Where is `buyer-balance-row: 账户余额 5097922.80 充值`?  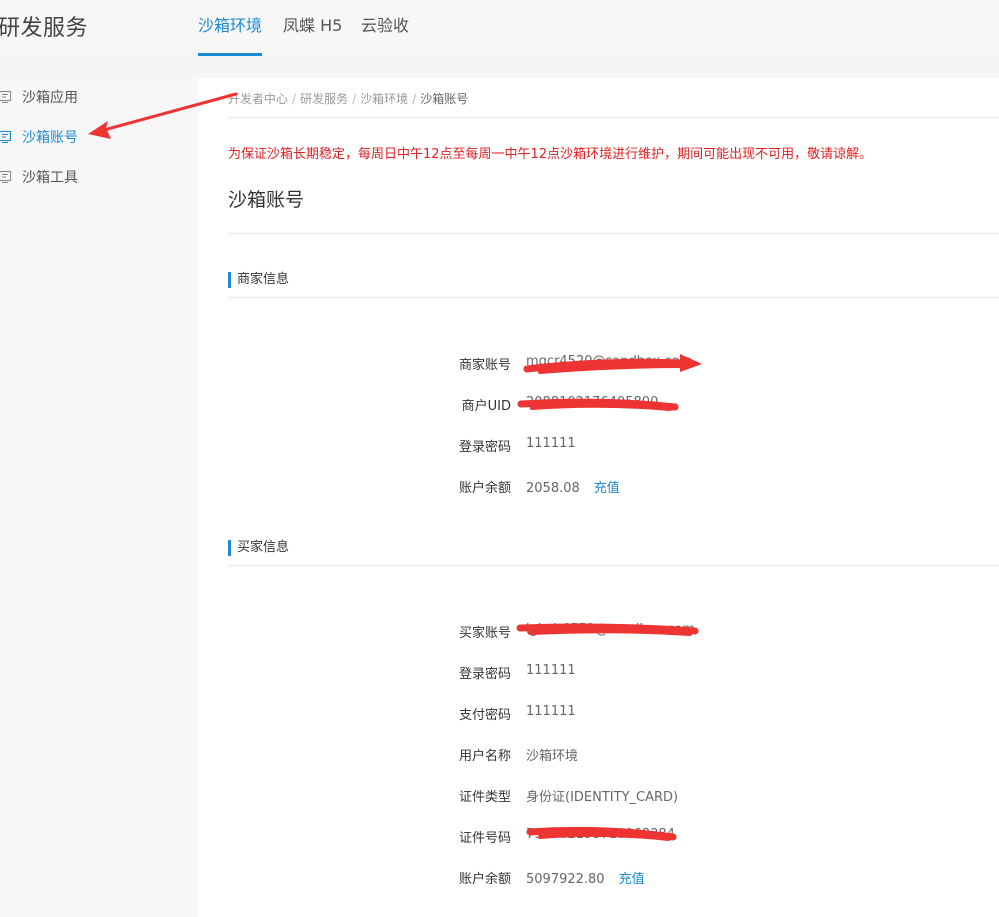
buyer-balance-row: 账户余额 5097922.80 充值 is located at coordinates (598, 878).